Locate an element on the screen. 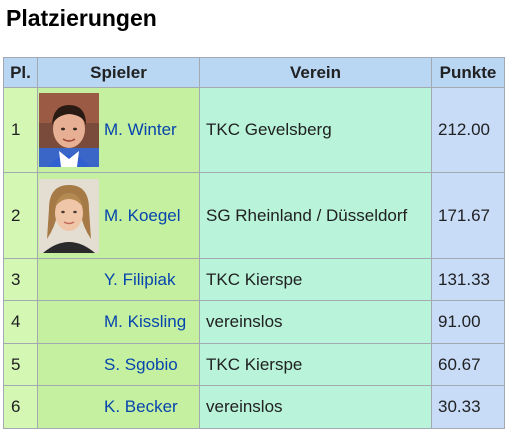  points-cell: 60.67 is located at coordinates (468, 364).